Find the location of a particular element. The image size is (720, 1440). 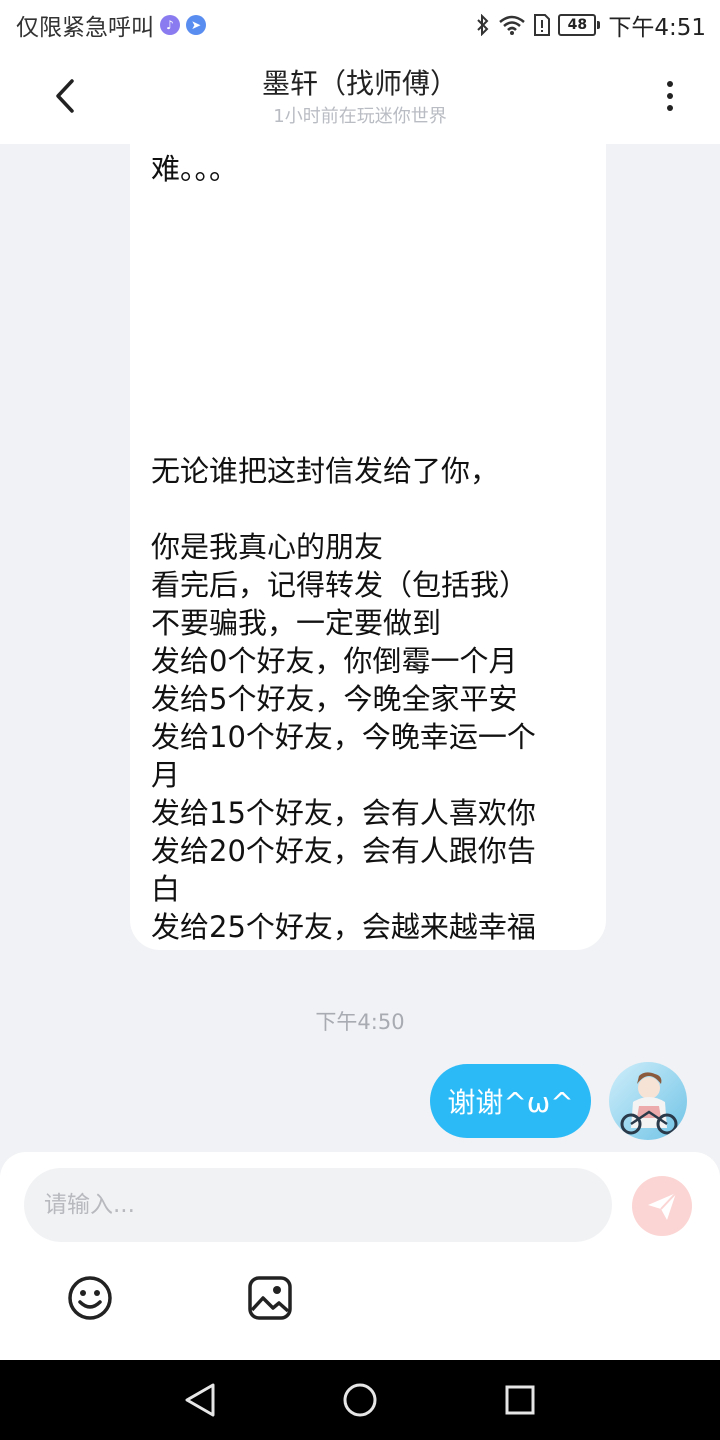

status-time: 下午4:51 is located at coordinates (657, 28).